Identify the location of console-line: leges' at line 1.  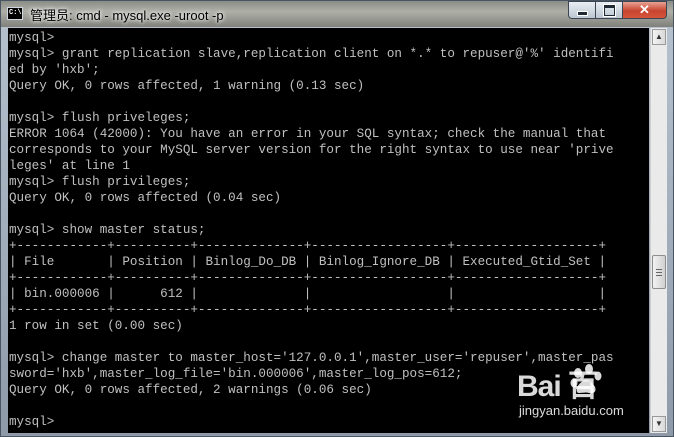
(69, 166).